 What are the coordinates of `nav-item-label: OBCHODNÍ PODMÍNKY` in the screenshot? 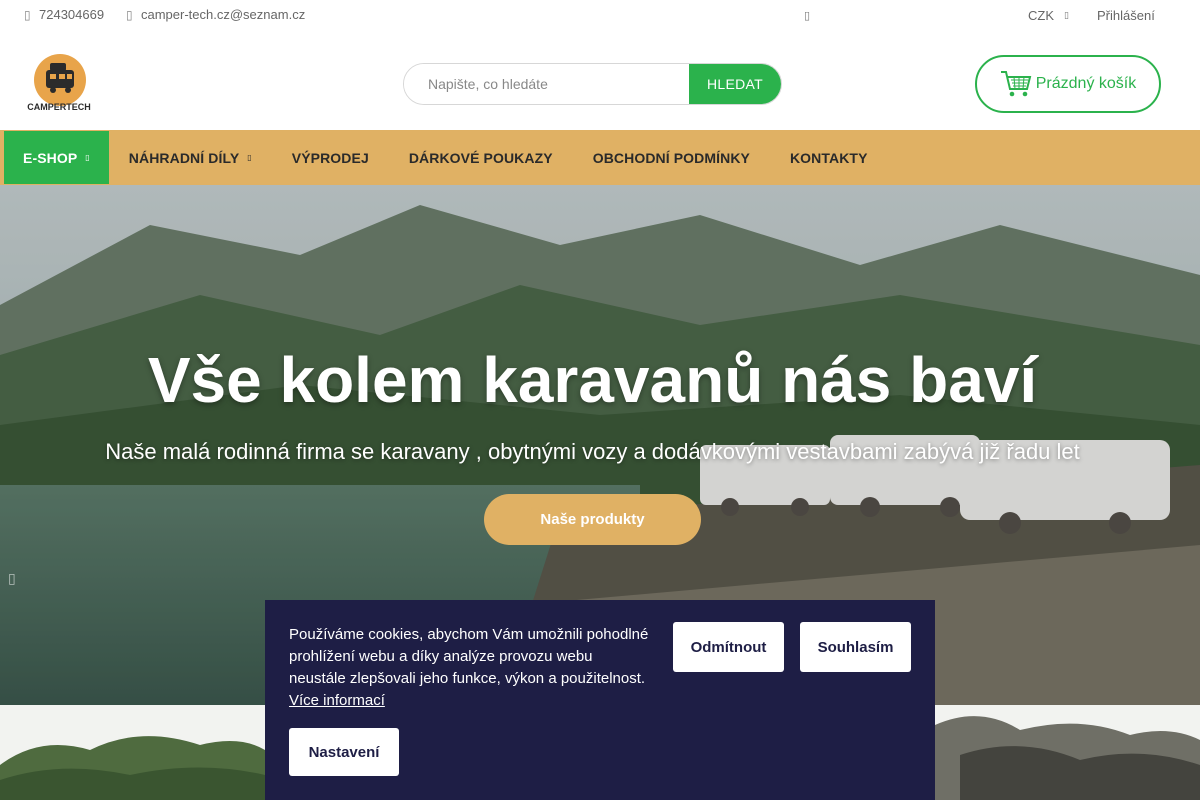 It's located at (671, 157).